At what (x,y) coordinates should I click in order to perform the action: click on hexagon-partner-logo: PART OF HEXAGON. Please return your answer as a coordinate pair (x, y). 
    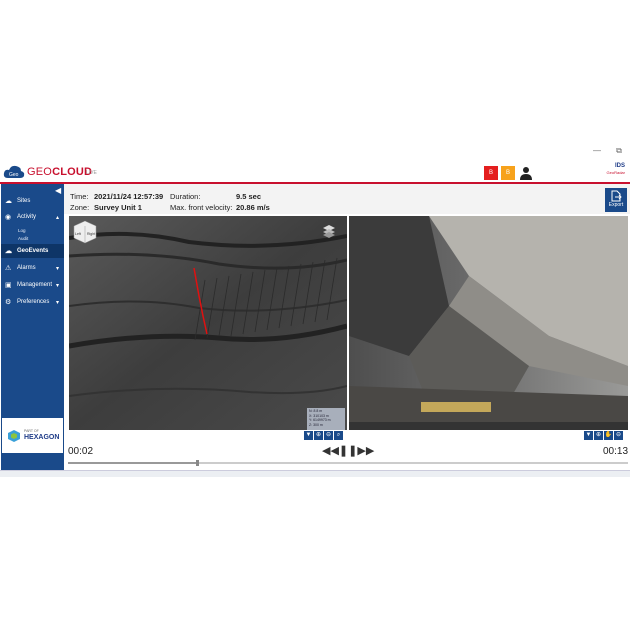
    Looking at the image, I should click on (32, 435).